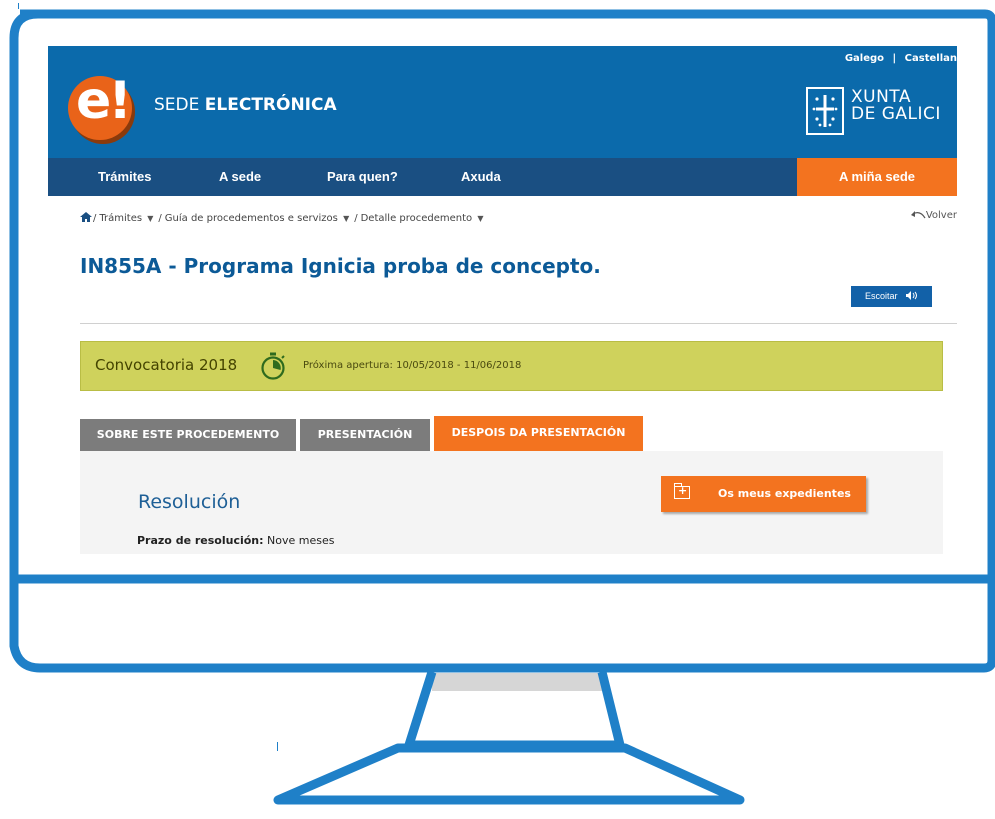 The width and height of the screenshot is (995, 819). What do you see at coordinates (509, 737) in the screenshot?
I see `monitor-stand` at bounding box center [509, 737].